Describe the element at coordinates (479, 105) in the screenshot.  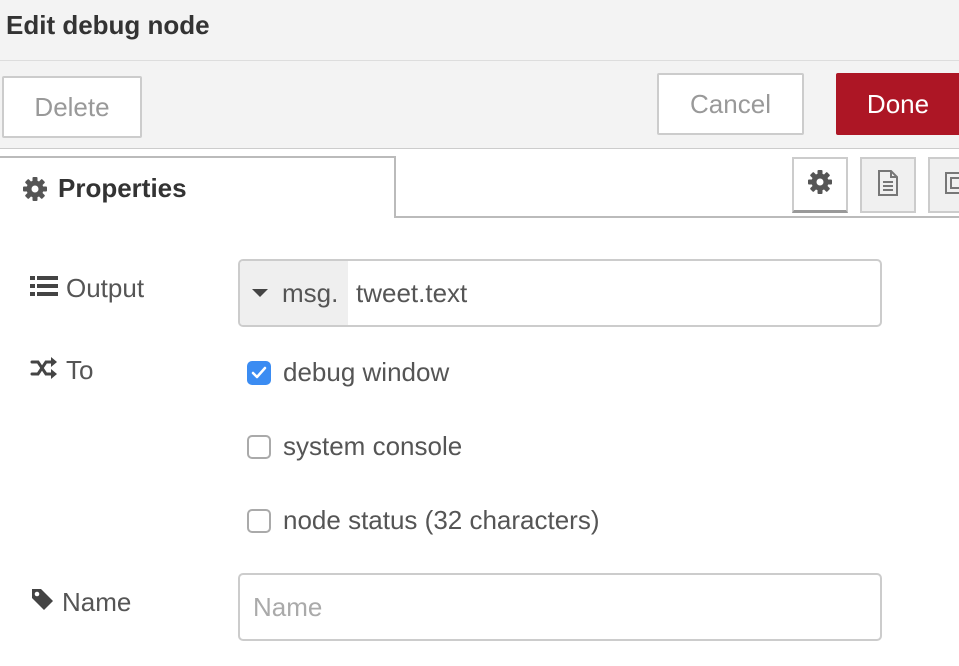
I see `dialog-toolbar: Delete Cancel Done` at that location.